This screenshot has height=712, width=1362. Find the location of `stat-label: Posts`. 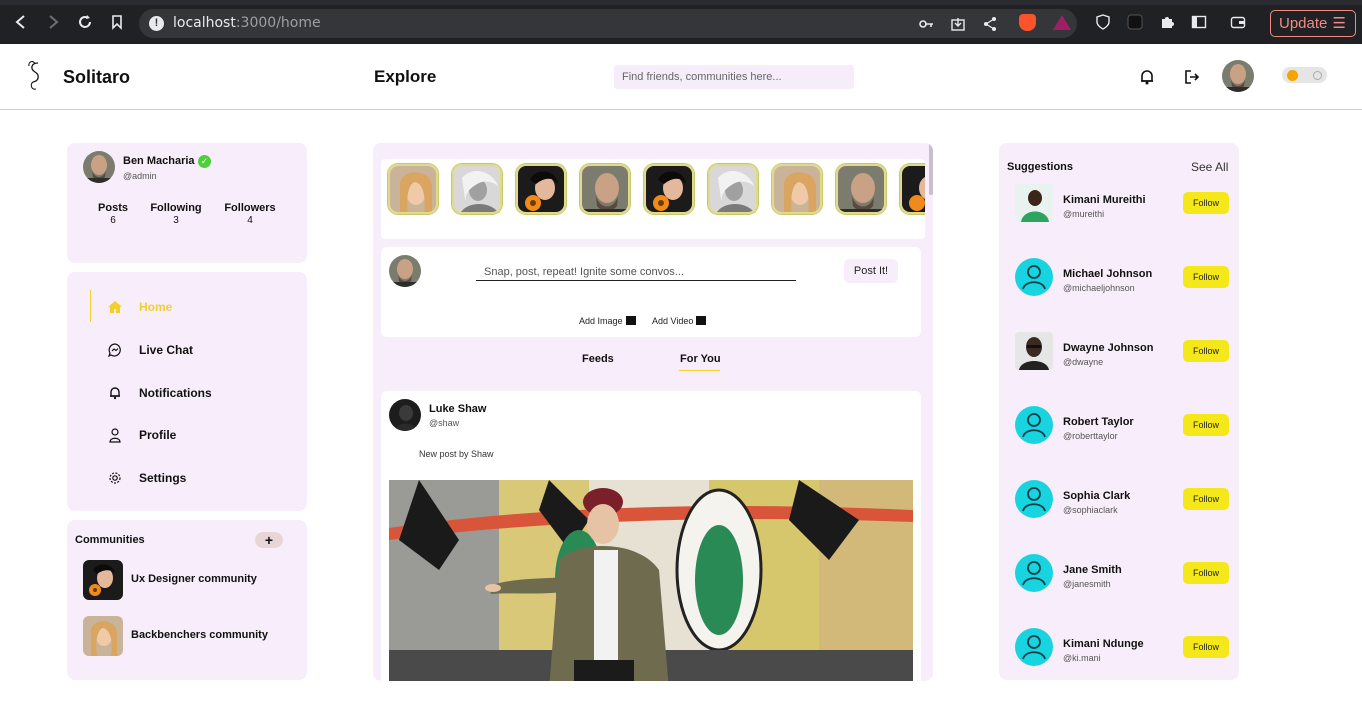

stat-label: Posts is located at coordinates (113, 208).